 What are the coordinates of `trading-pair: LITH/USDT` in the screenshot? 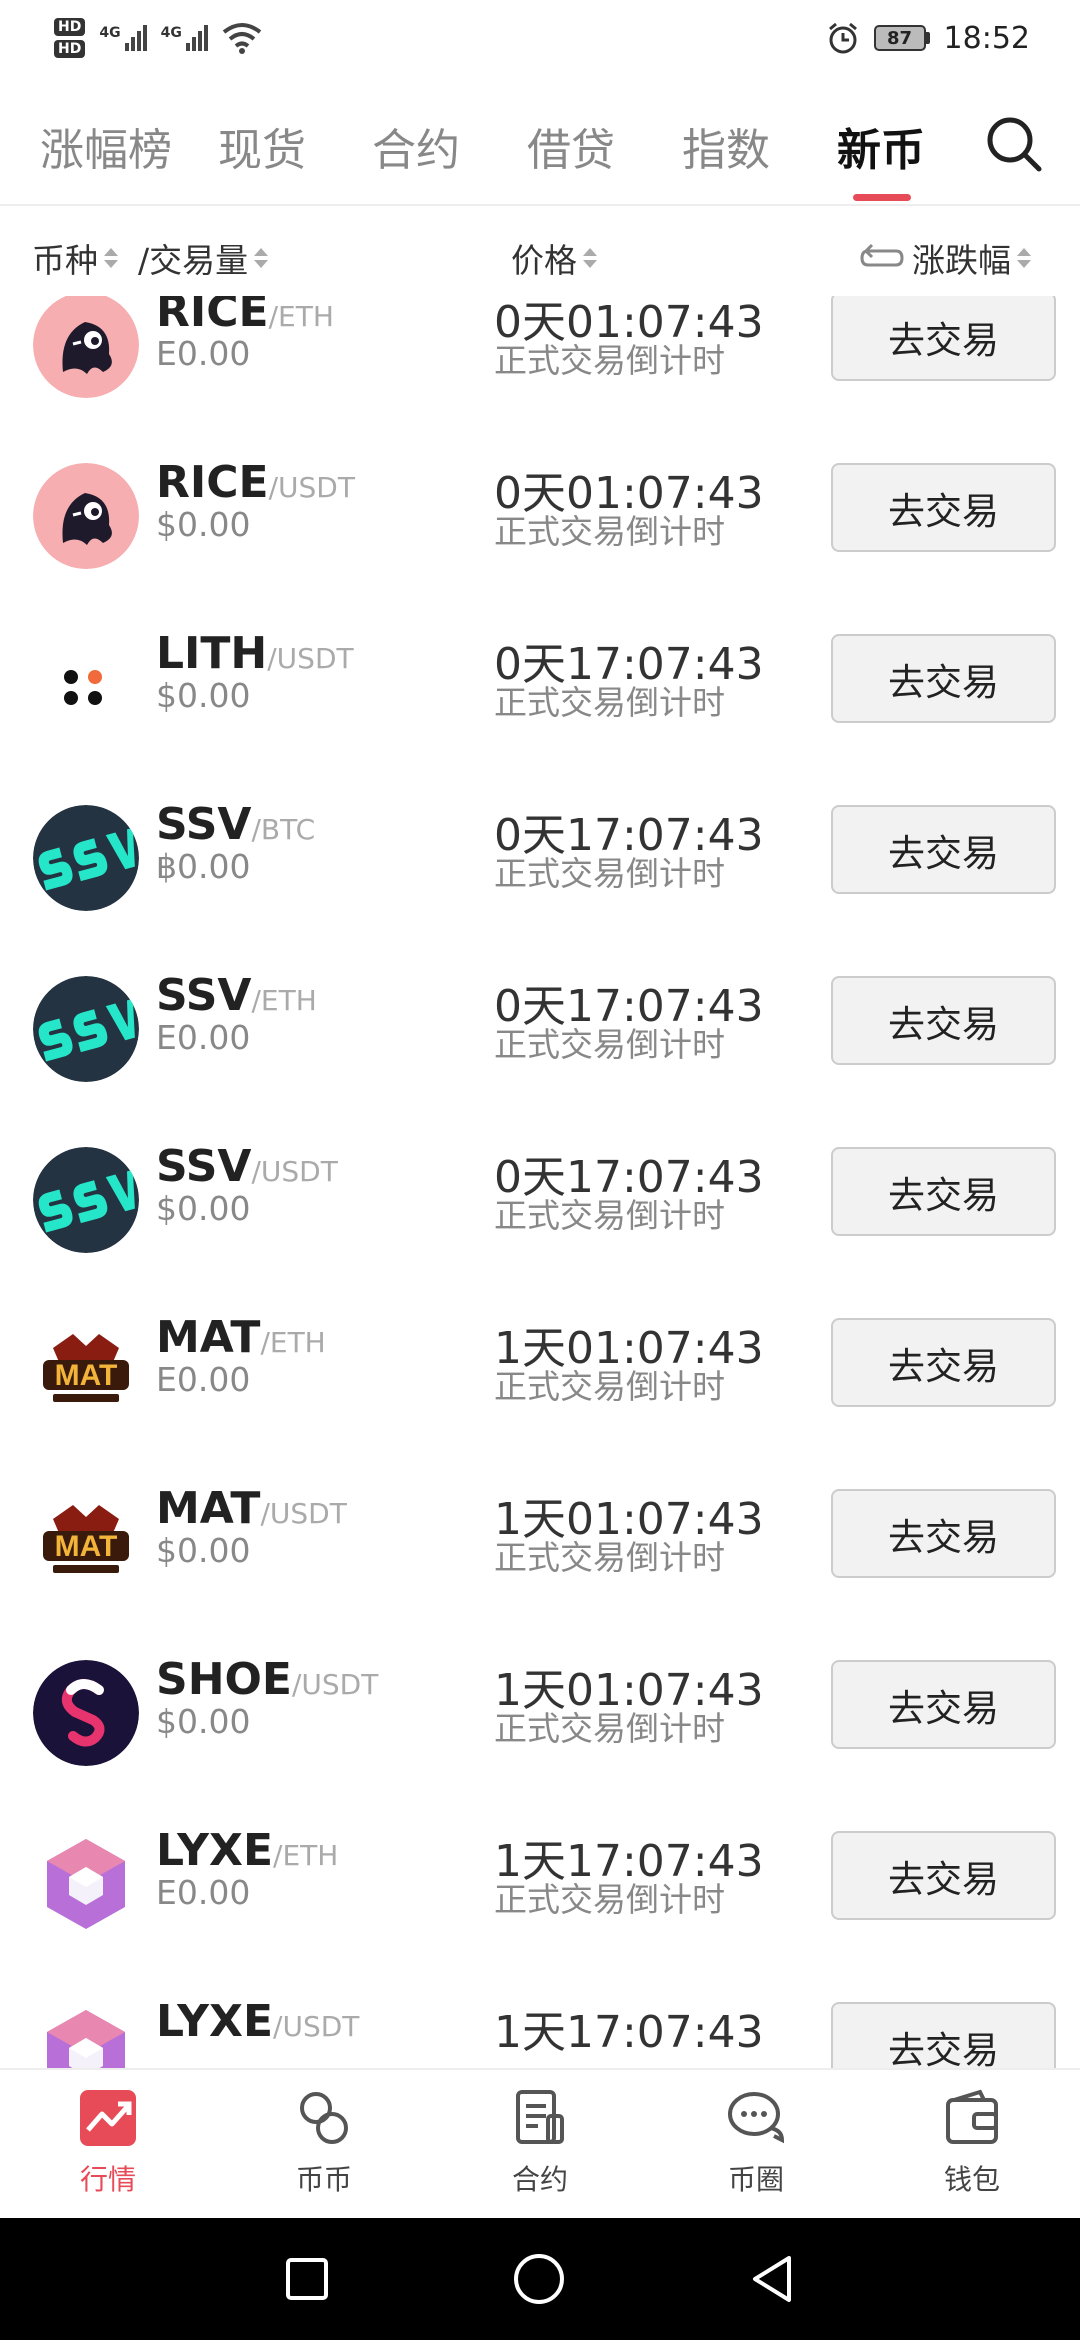 It's located at (255, 653).